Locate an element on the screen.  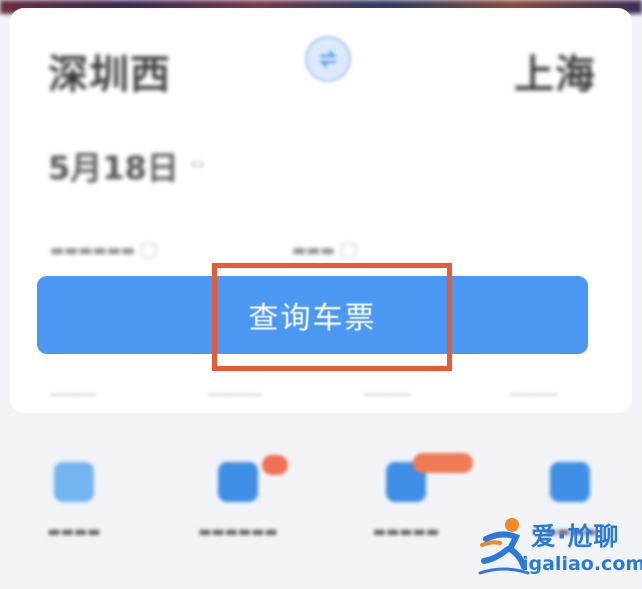
ticket-icon is located at coordinates (238, 482).